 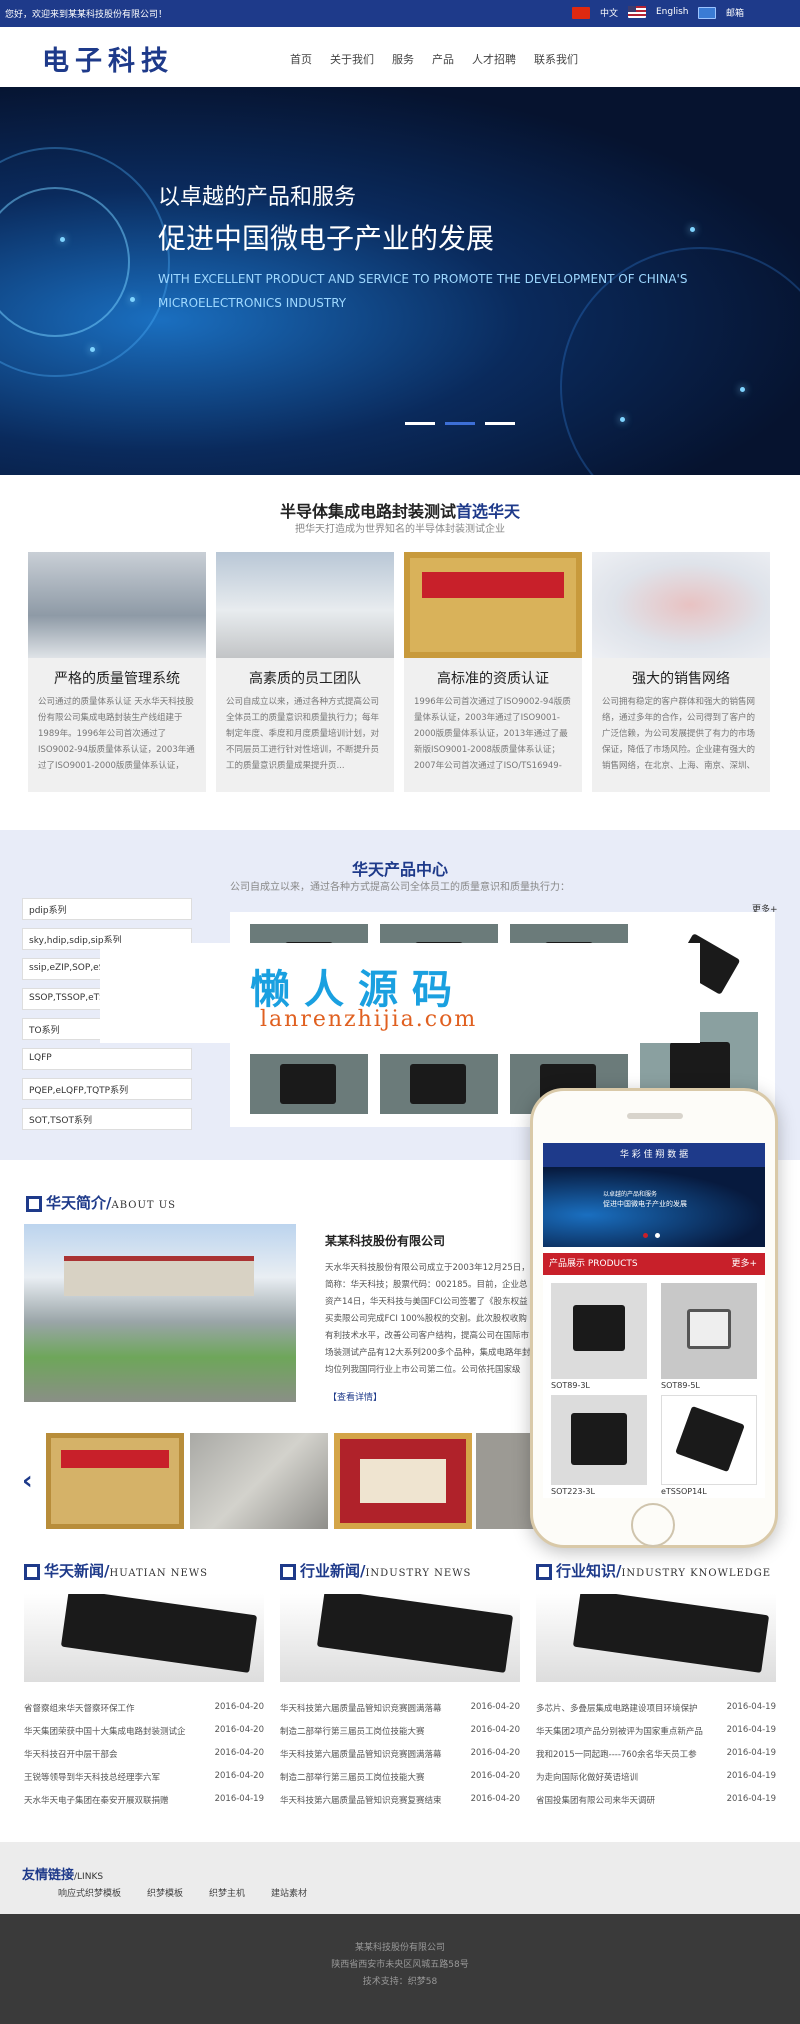 What do you see at coordinates (399, 869) in the screenshot?
I see `products-title: 华天产品中心` at bounding box center [399, 869].